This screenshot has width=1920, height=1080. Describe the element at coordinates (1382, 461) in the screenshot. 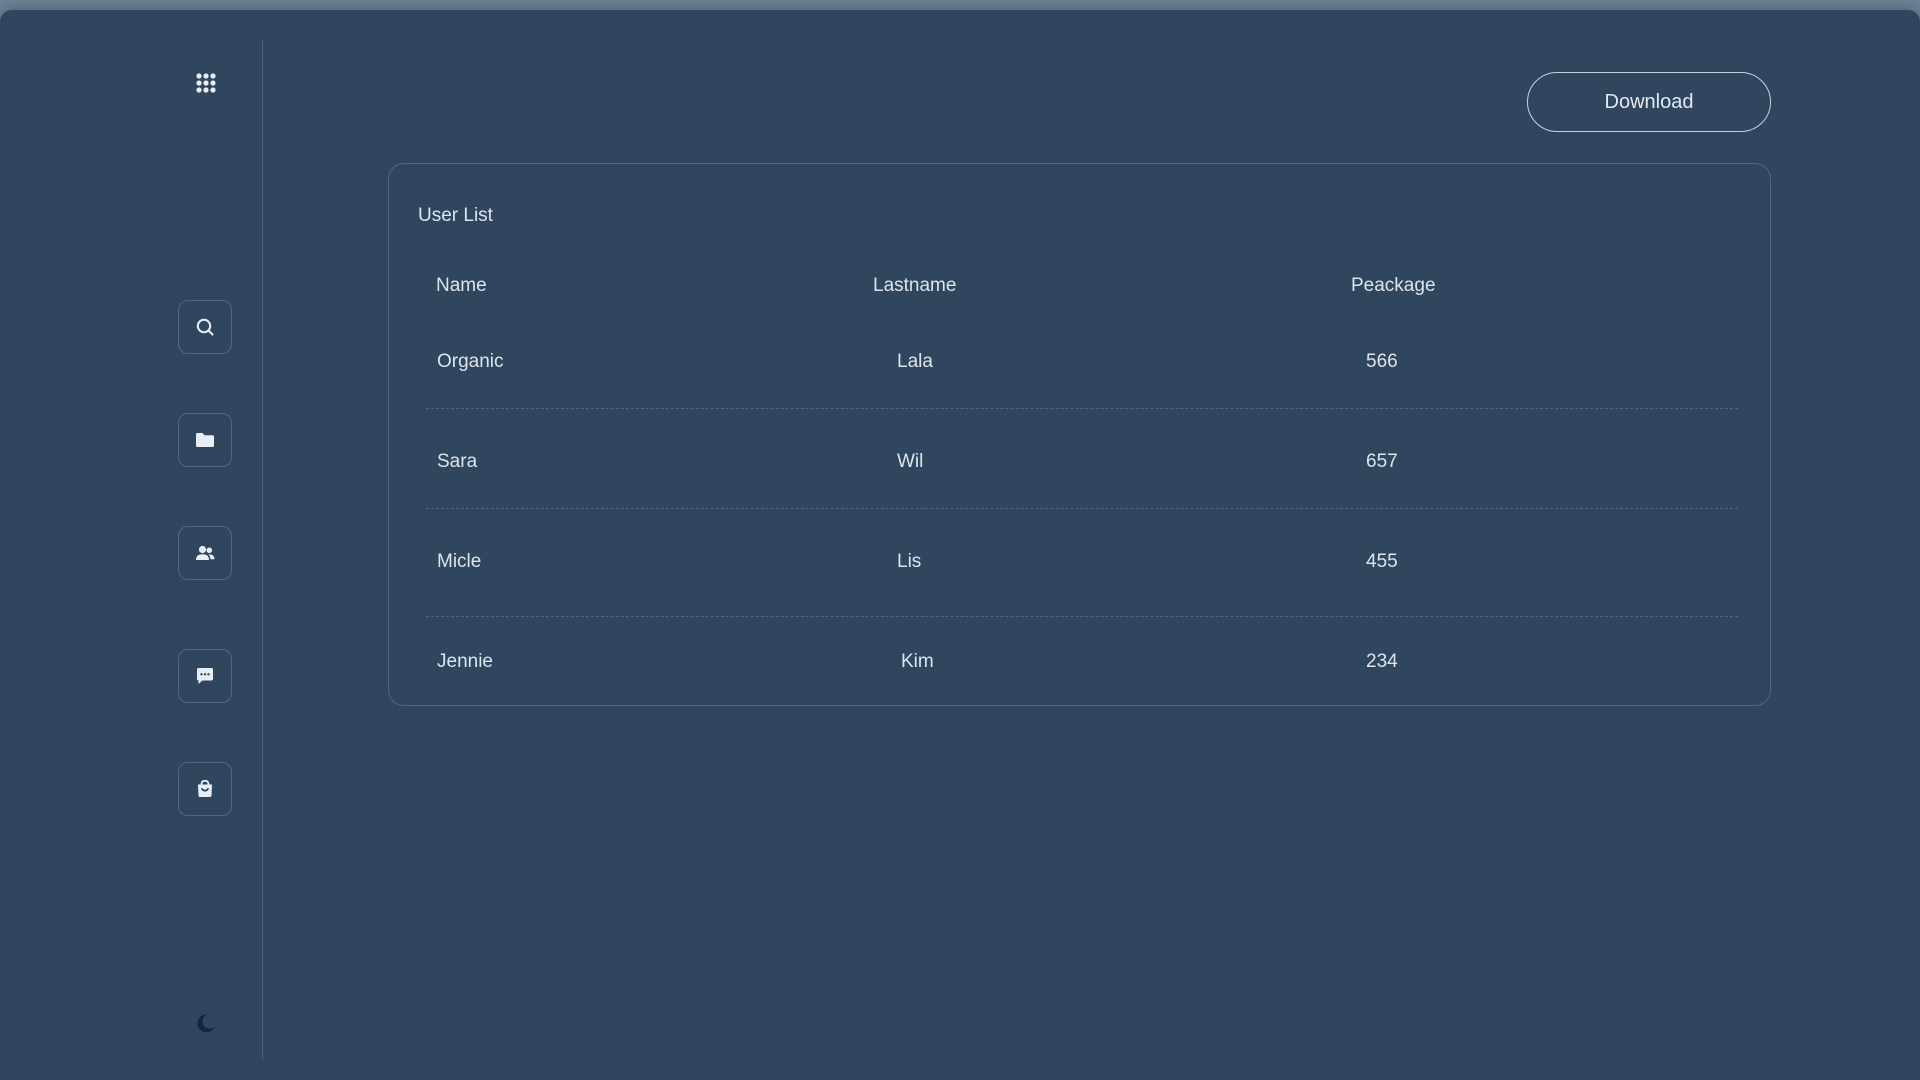

I see `cell-package: 657` at that location.